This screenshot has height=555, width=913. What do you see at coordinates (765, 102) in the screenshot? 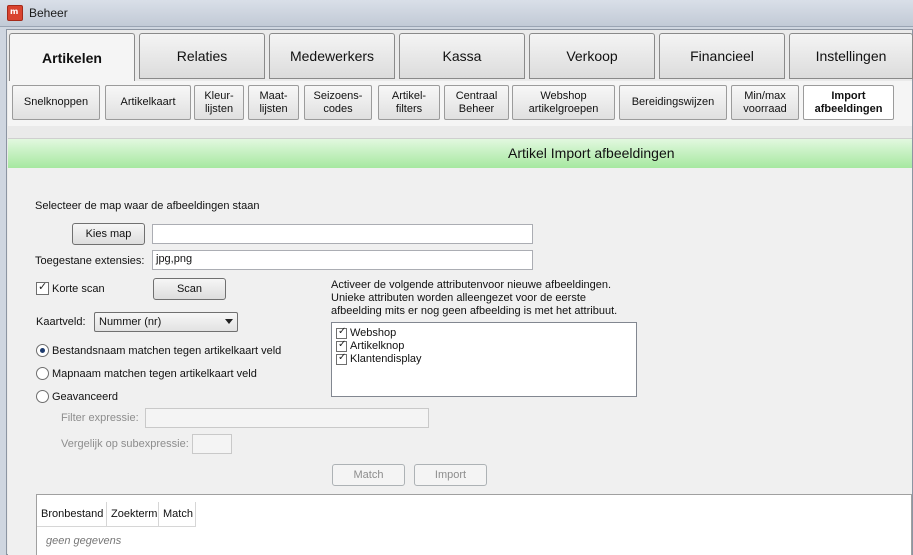
I see `subtab-minmax-voorraad: Min/max voorraad` at bounding box center [765, 102].